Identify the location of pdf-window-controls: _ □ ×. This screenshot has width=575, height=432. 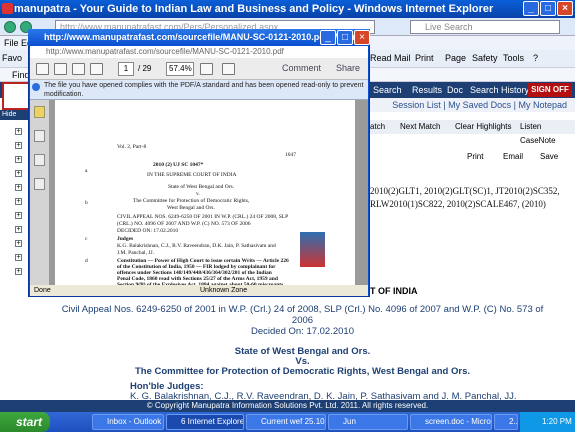
(345, 37).